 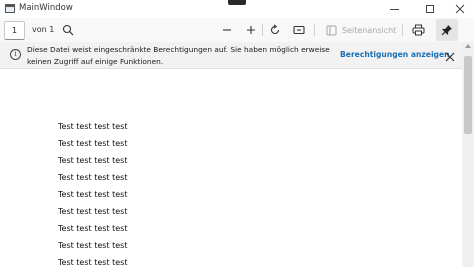 I want to click on fit-page-button, so click(x=299, y=30).